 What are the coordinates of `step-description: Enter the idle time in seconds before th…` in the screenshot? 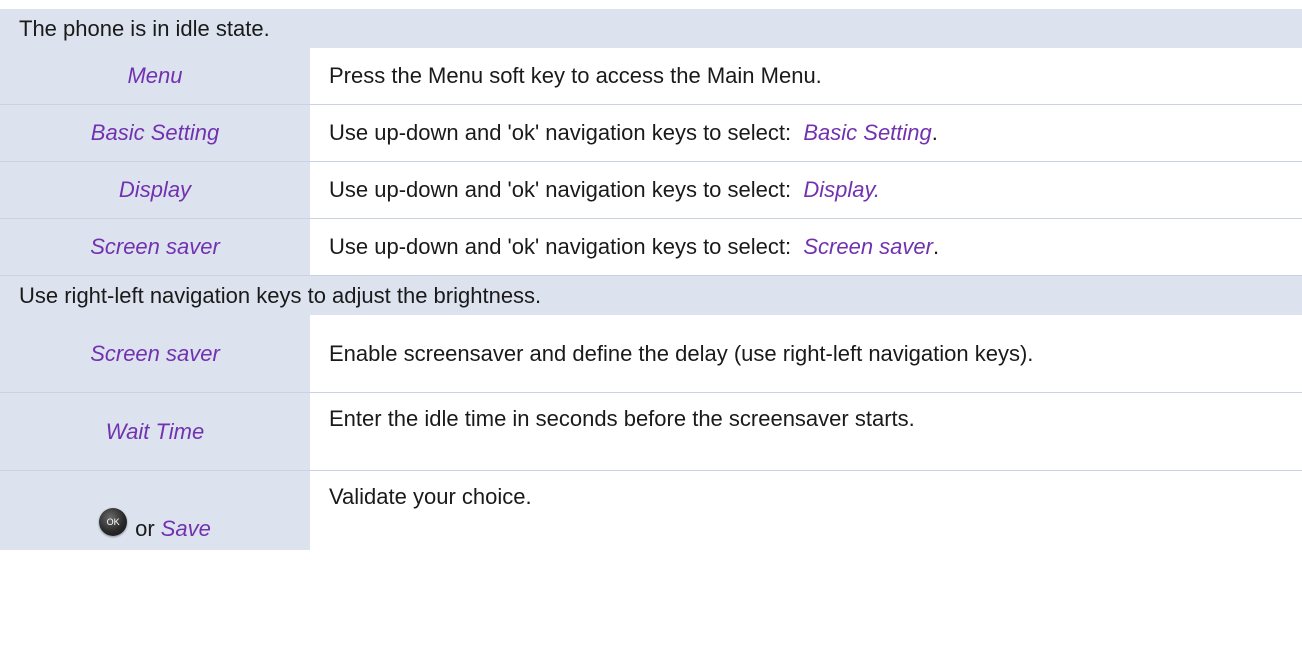 It's located at (806, 431).